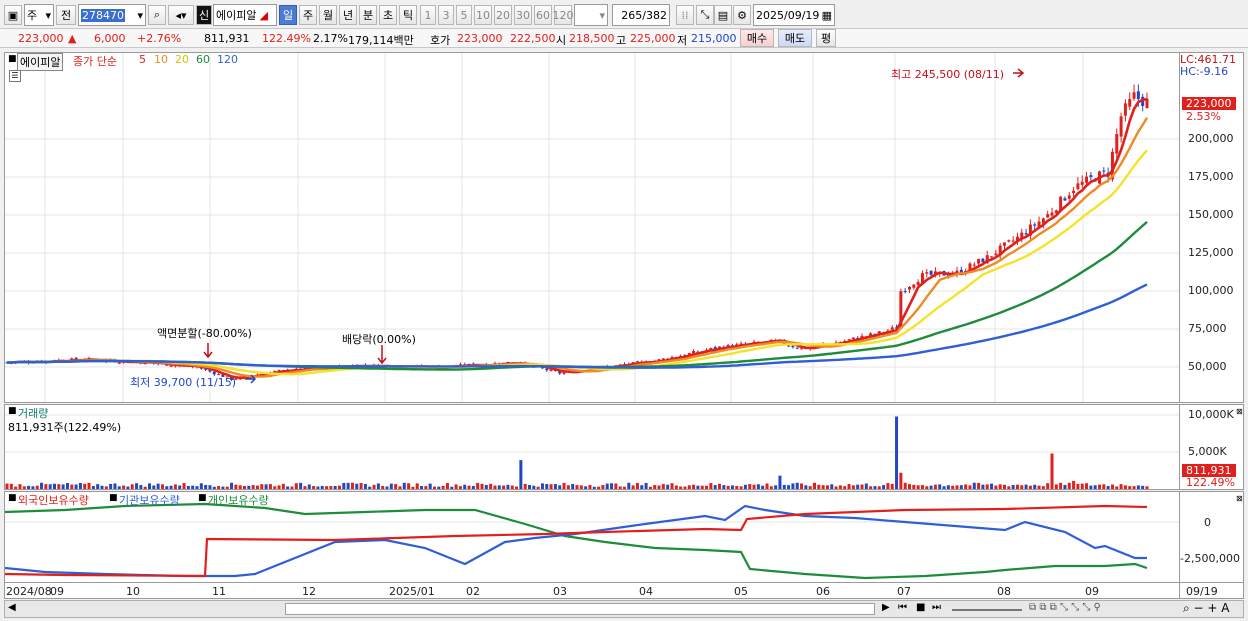 The height and width of the screenshot is (621, 1248). What do you see at coordinates (742, 15) in the screenshot?
I see `gear-icon: ⚙` at bounding box center [742, 15].